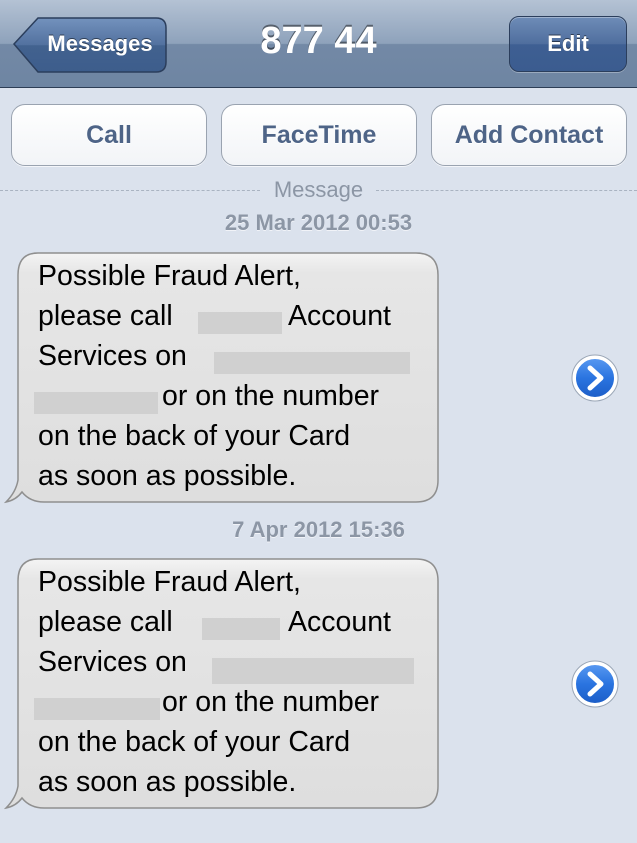 The width and height of the screenshot is (637, 843). What do you see at coordinates (529, 135) in the screenshot?
I see `add-contact-button: Add Contact` at bounding box center [529, 135].